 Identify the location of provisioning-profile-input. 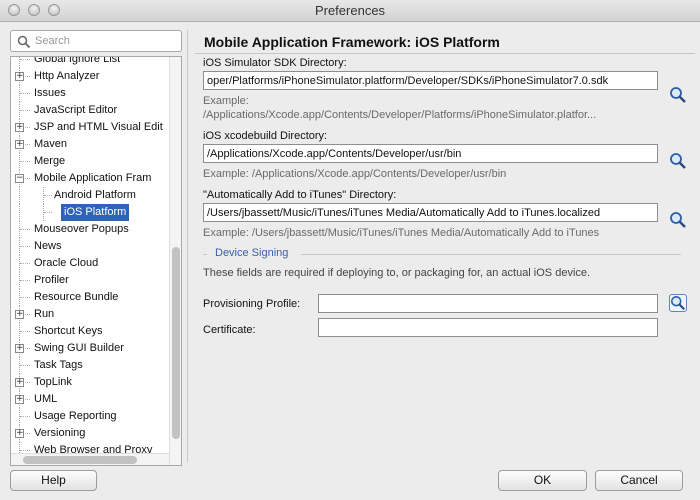
(488, 303).